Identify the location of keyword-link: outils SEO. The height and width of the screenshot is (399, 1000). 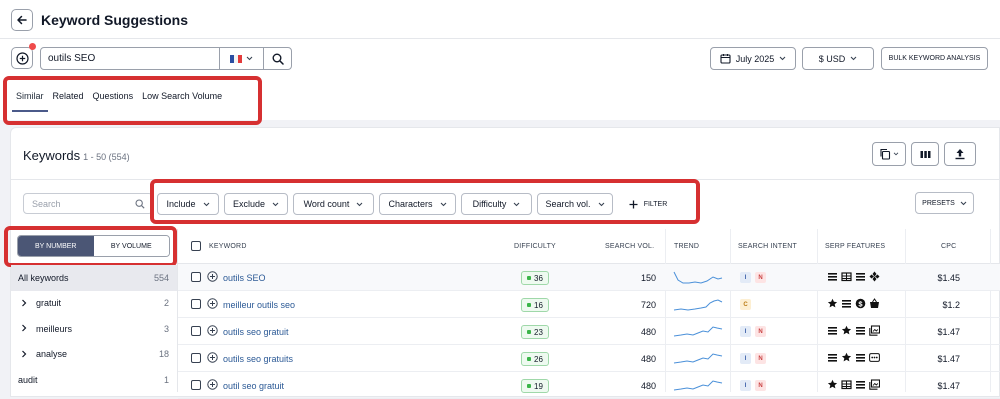
(244, 278).